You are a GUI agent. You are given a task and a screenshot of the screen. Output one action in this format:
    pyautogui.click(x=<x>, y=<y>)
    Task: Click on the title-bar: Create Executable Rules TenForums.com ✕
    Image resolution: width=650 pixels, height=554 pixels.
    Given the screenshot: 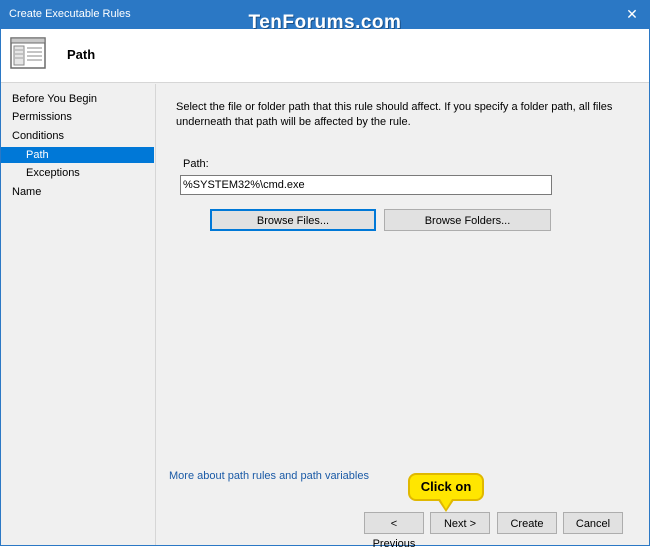 What is the action you would take?
    pyautogui.click(x=325, y=17)
    